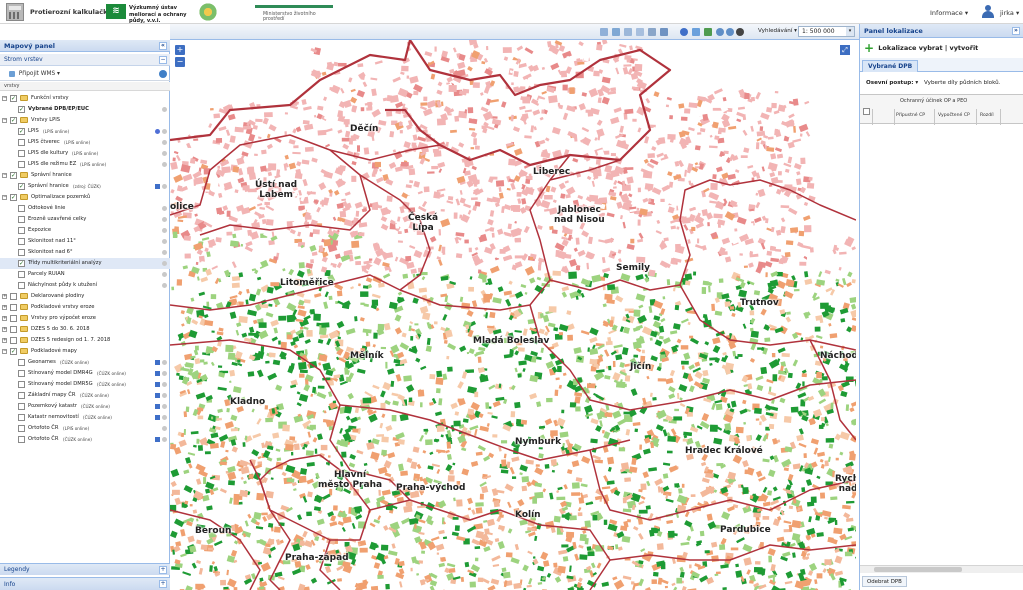 The height and width of the screenshot is (590, 1023). I want to click on zoom-out-button: −, so click(180, 62).